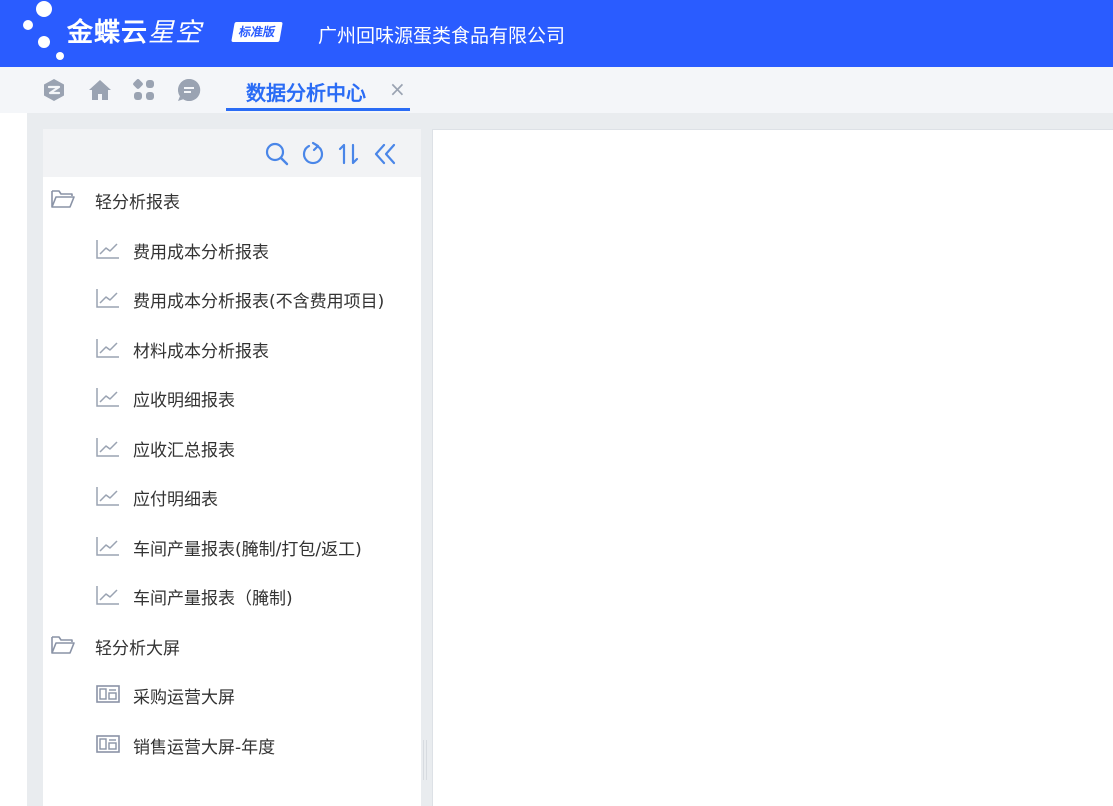  I want to click on tree-item: 费用成本分析报表(不含费用项目), so click(232, 298).